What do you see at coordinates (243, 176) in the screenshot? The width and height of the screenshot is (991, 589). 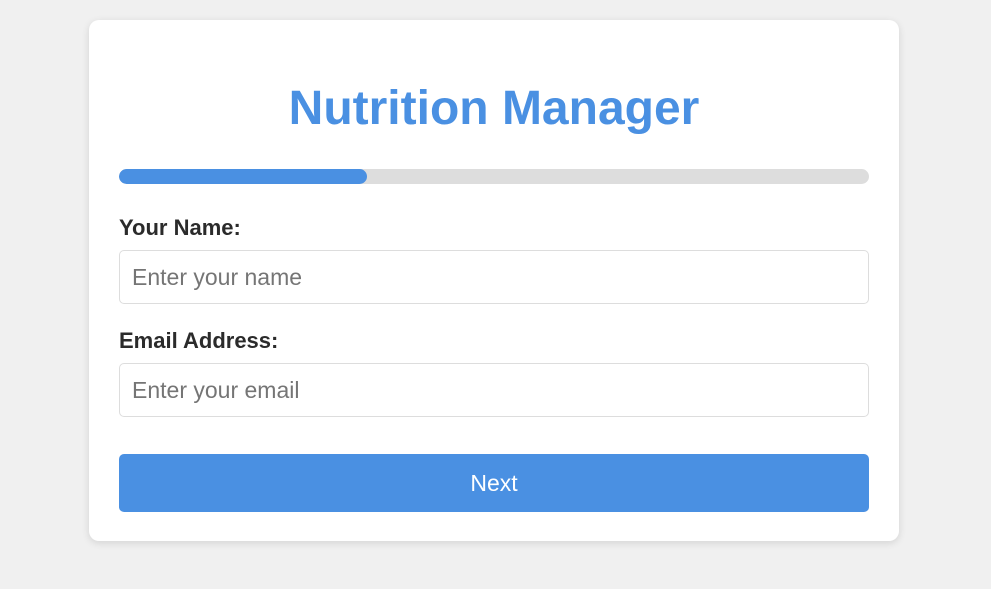 I see `progress-bar-fill` at bounding box center [243, 176].